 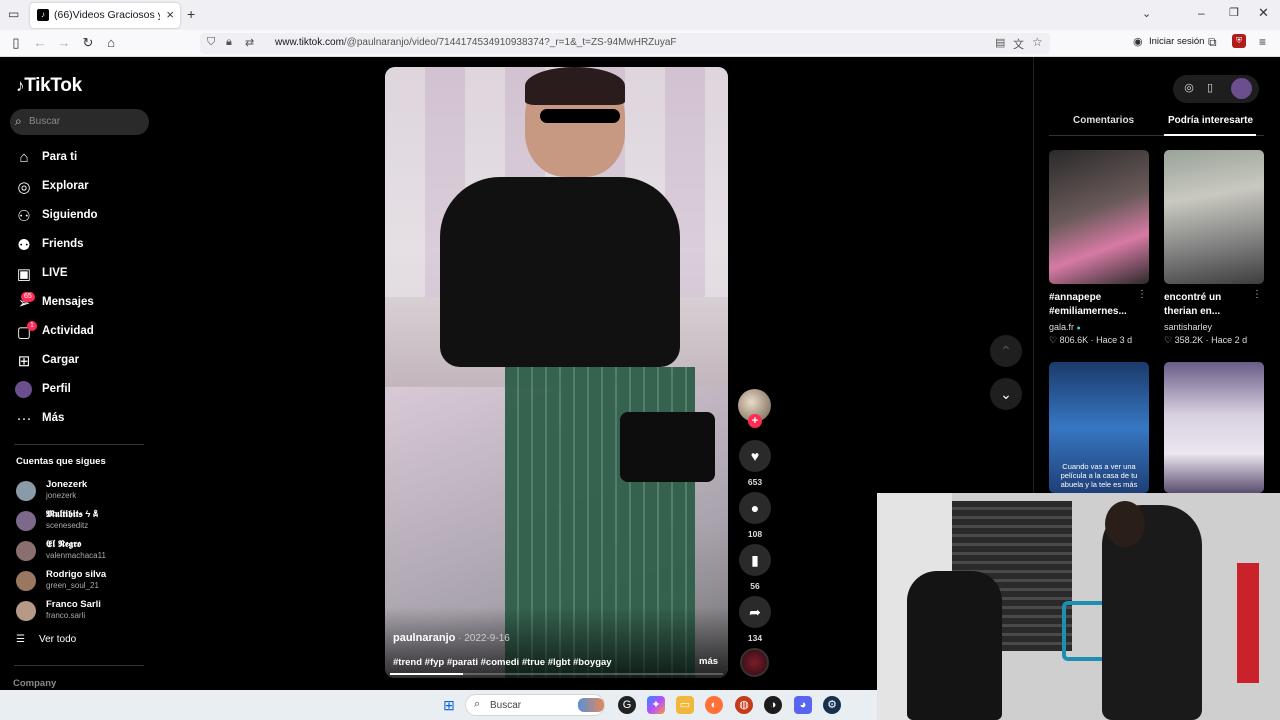 I want to click on back-button: ←, so click(x=40, y=42).